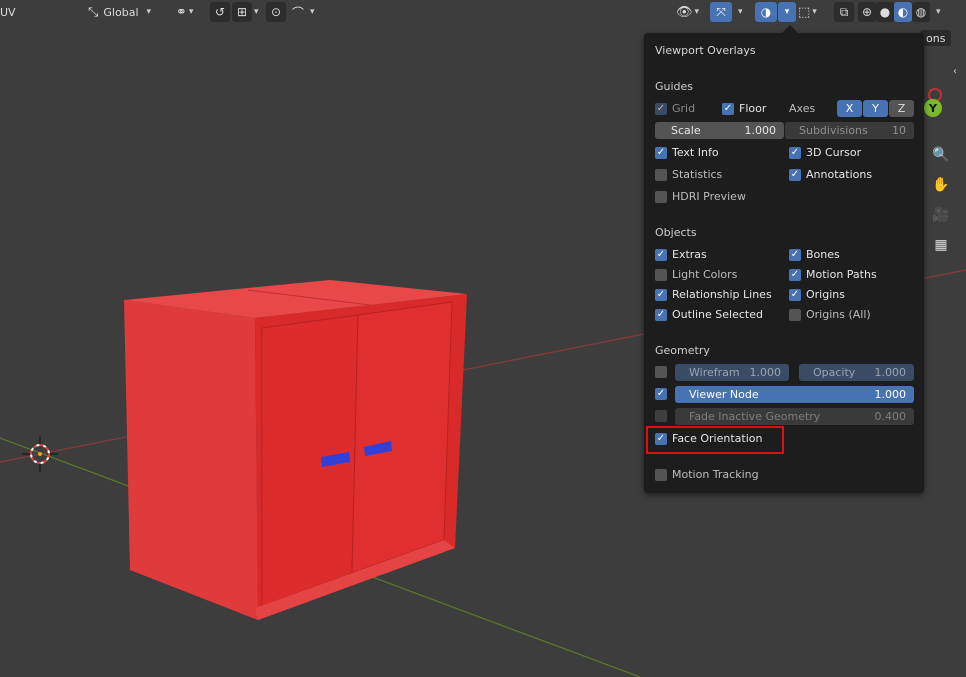 This screenshot has width=966, height=677. Describe the element at coordinates (936, 38) in the screenshot. I see `options-button: ons` at that location.